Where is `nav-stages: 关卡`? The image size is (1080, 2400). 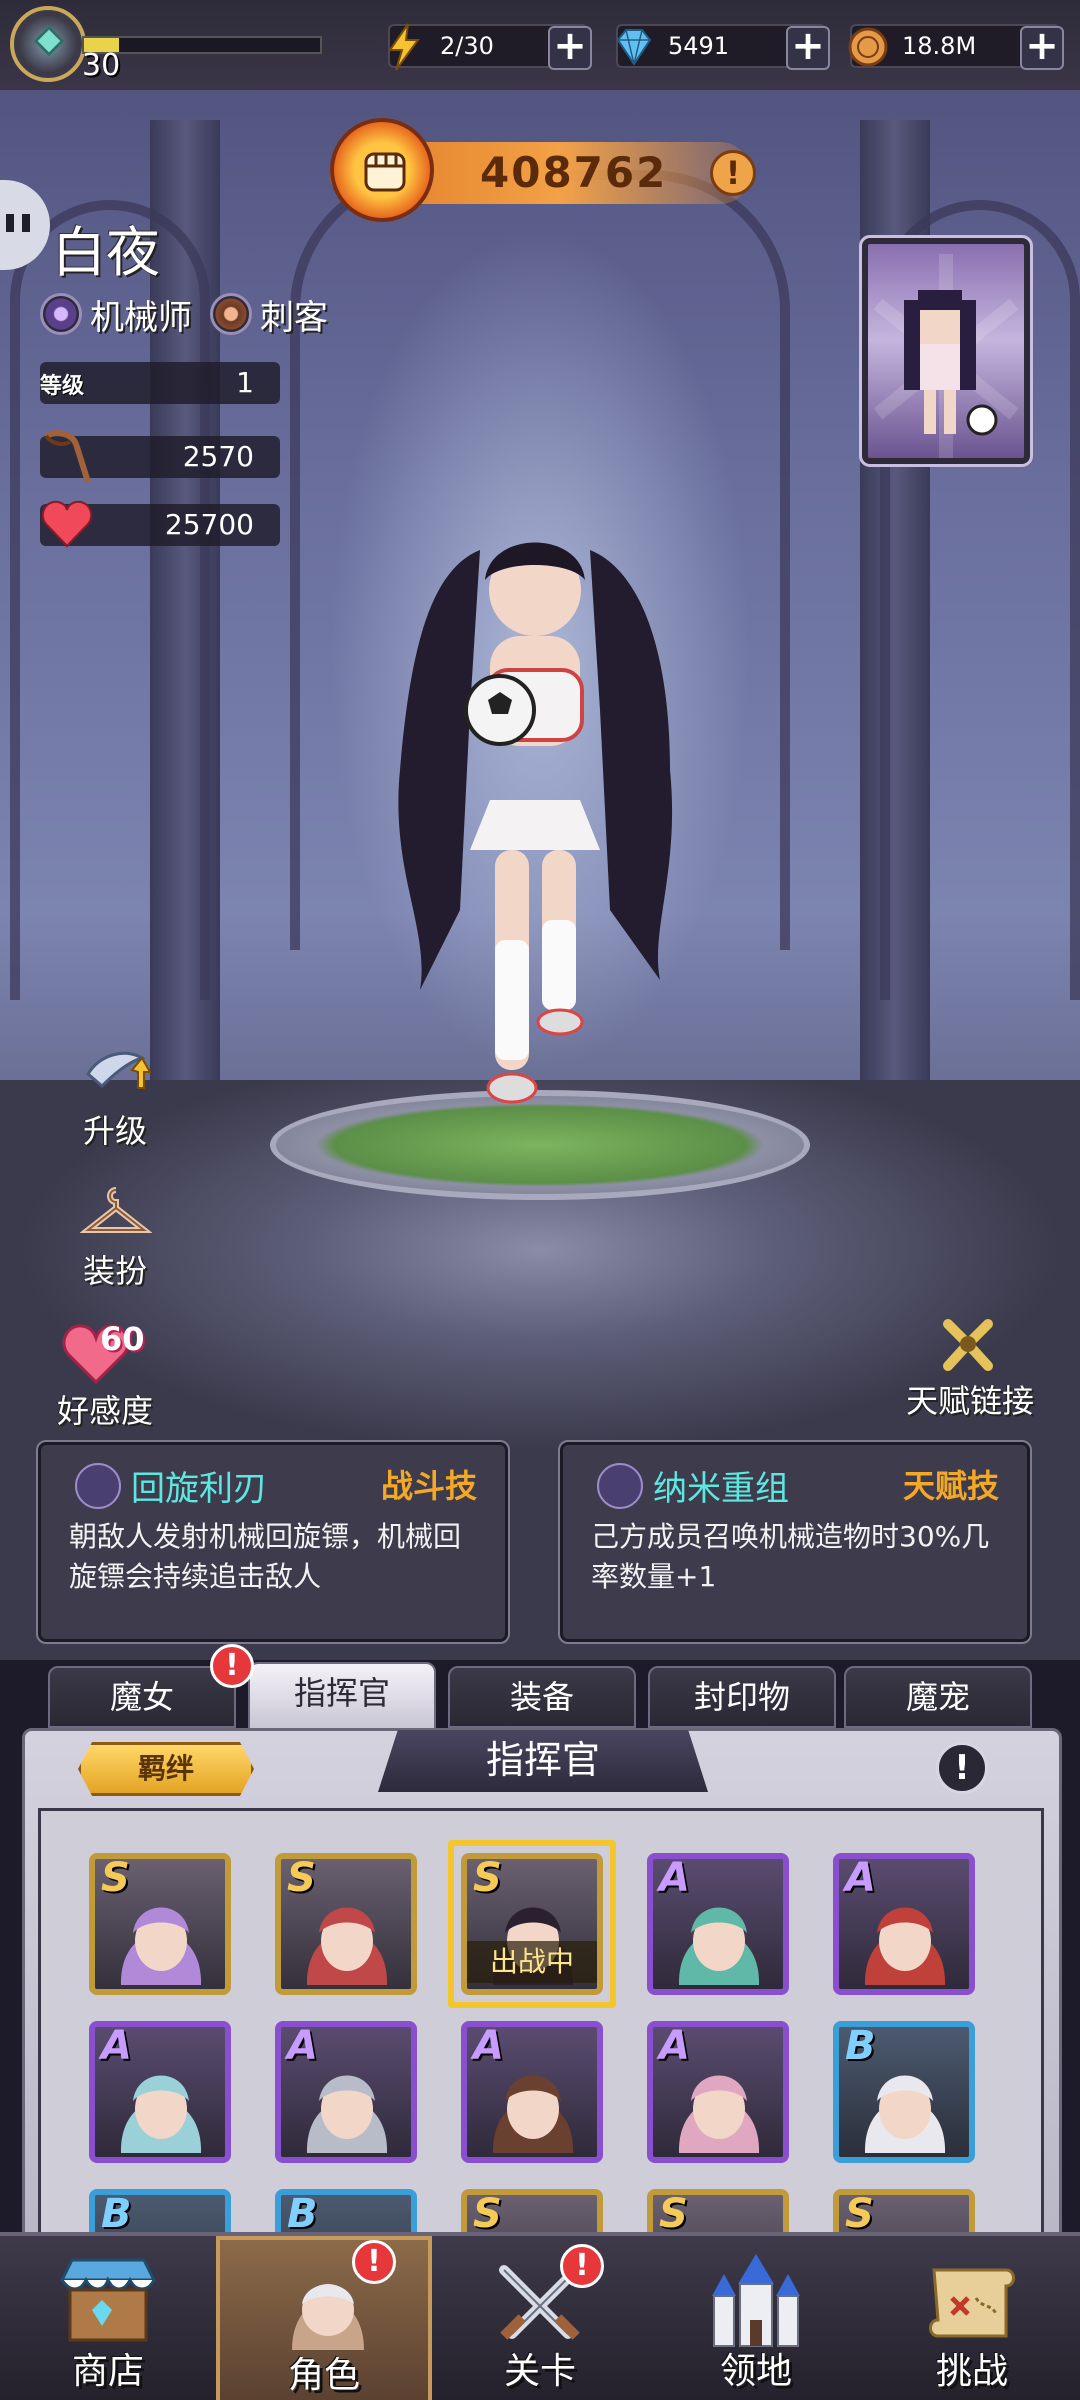 nav-stages: 关卡 is located at coordinates (540, 2318).